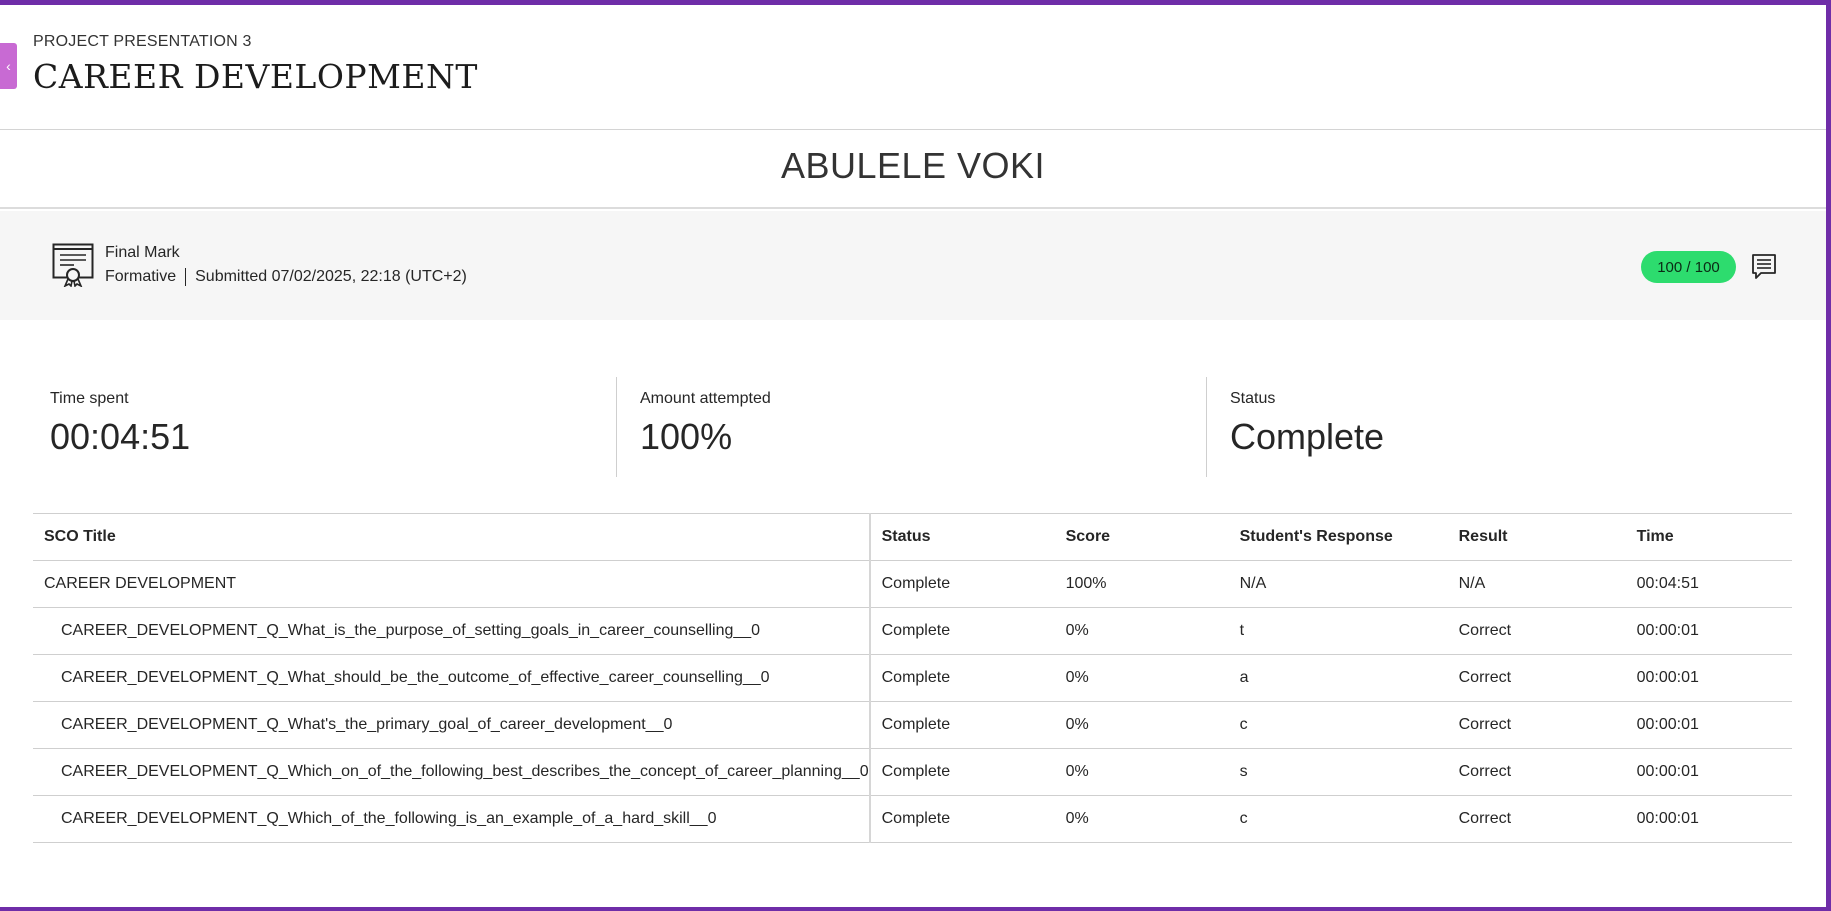 This screenshot has height=911, width=1831. Describe the element at coordinates (1338, 772) in the screenshot. I see `sco-response: s` at that location.